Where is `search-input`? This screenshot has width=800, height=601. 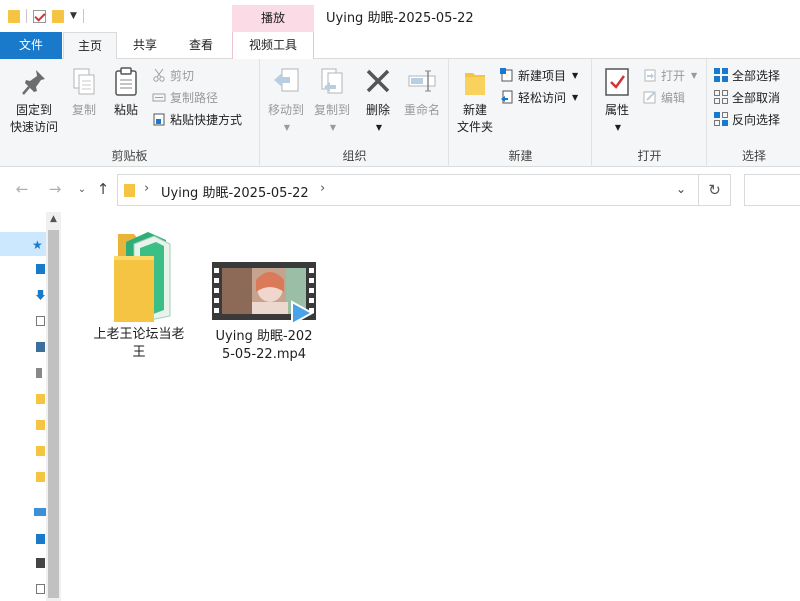
search-input is located at coordinates (772, 190).